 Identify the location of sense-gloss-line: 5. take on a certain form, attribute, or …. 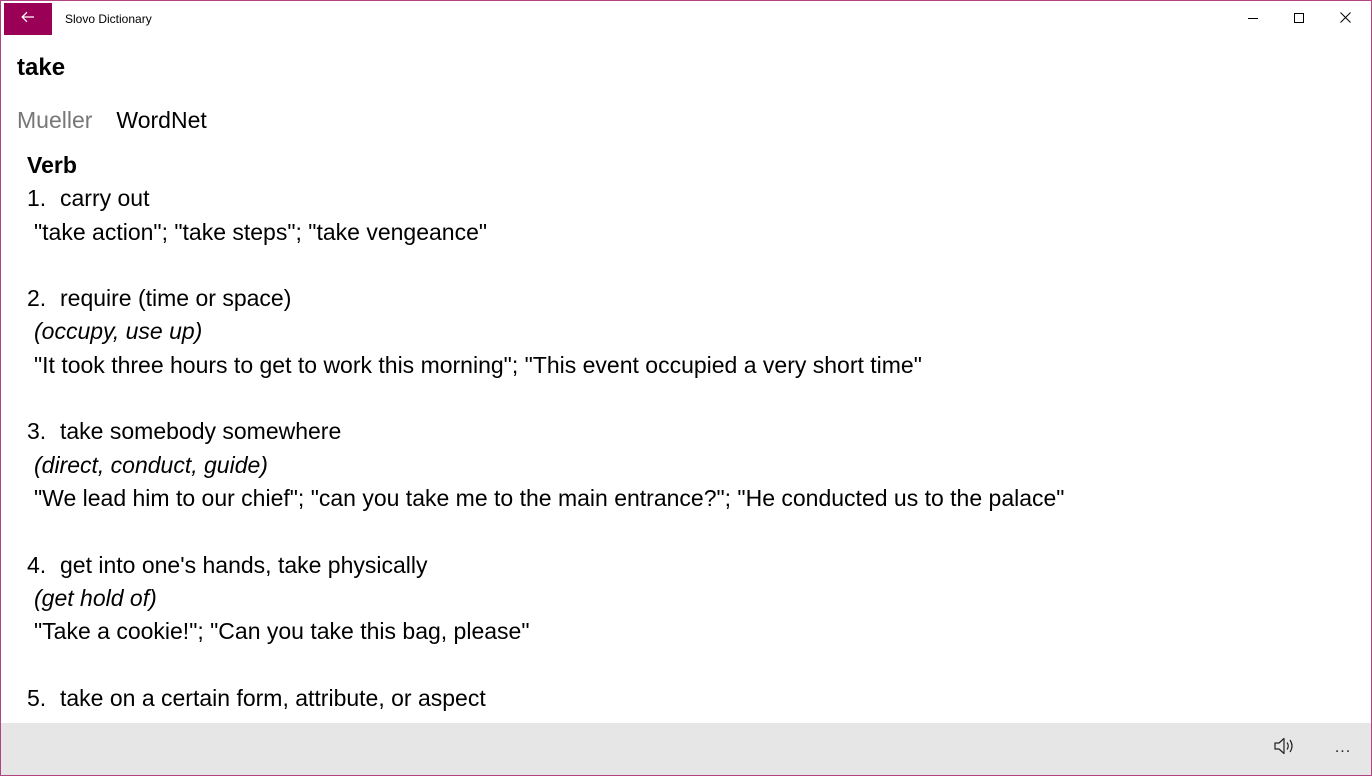
(687, 698).